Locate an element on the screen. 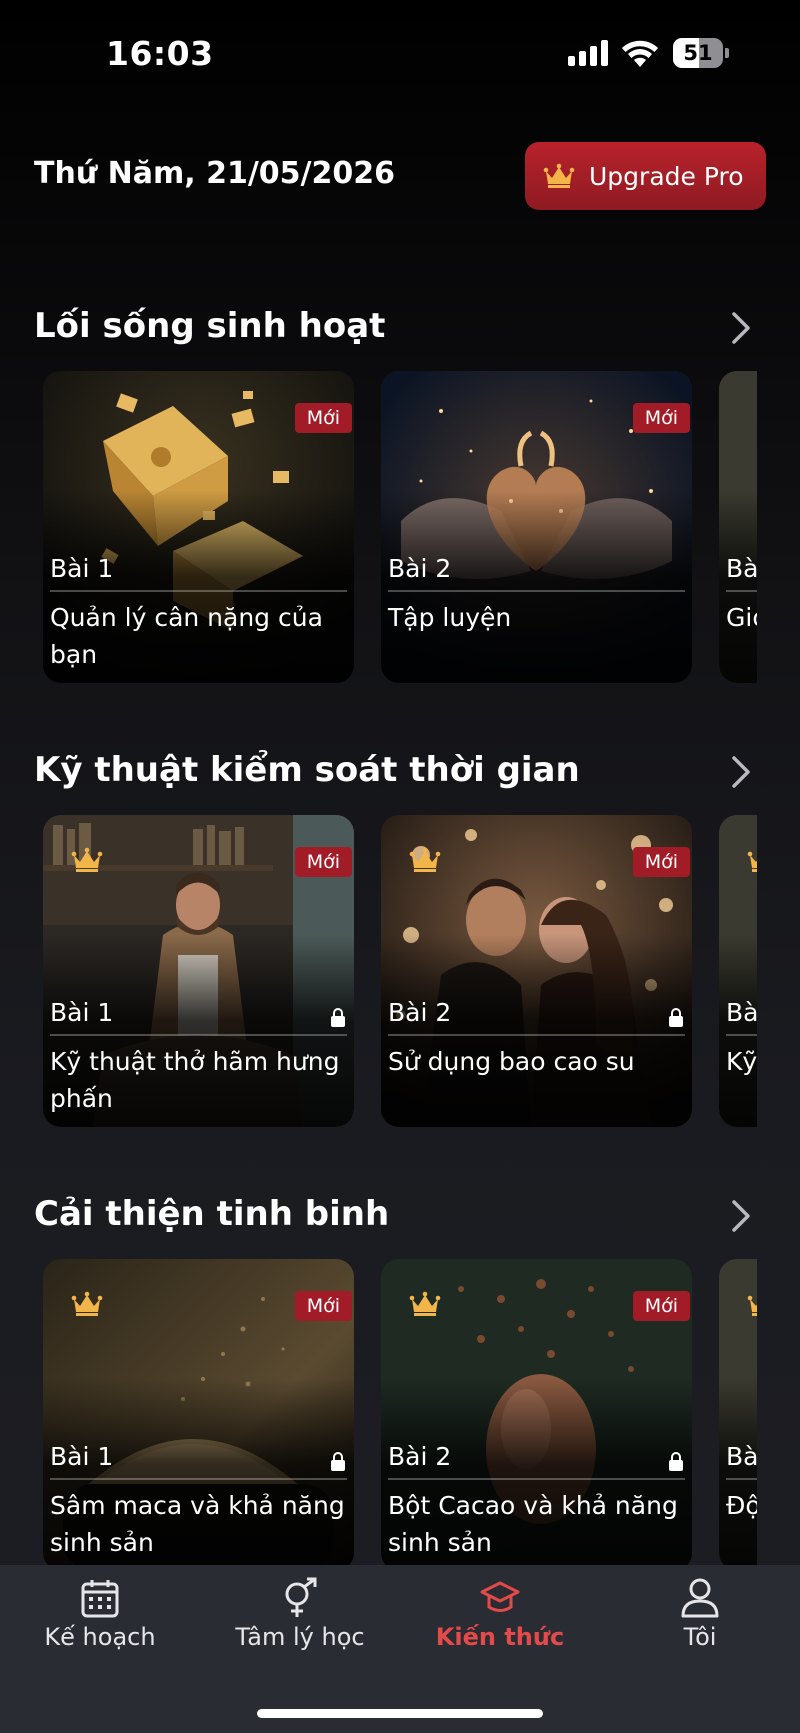 The width and height of the screenshot is (800, 1733). gender-icon is located at coordinates (301, 1597).